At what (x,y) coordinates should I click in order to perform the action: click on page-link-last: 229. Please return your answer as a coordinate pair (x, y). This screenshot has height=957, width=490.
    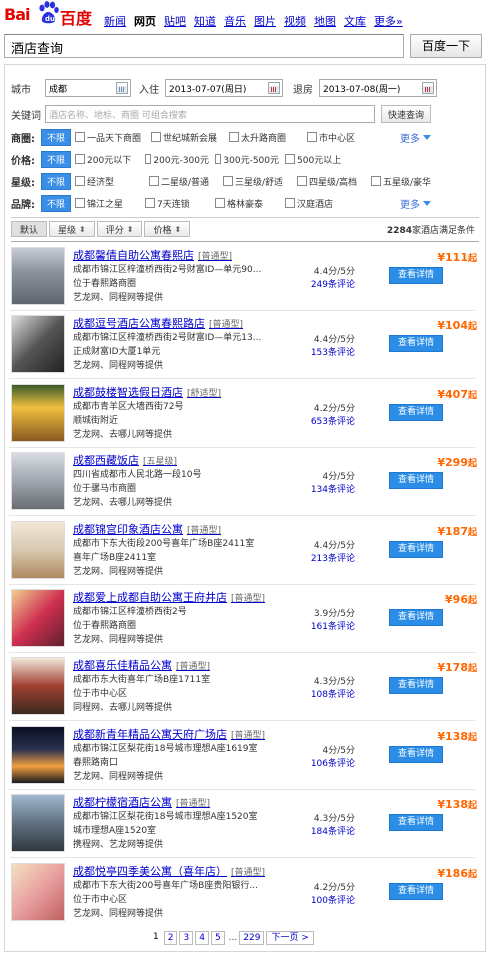
    Looking at the image, I should click on (252, 938).